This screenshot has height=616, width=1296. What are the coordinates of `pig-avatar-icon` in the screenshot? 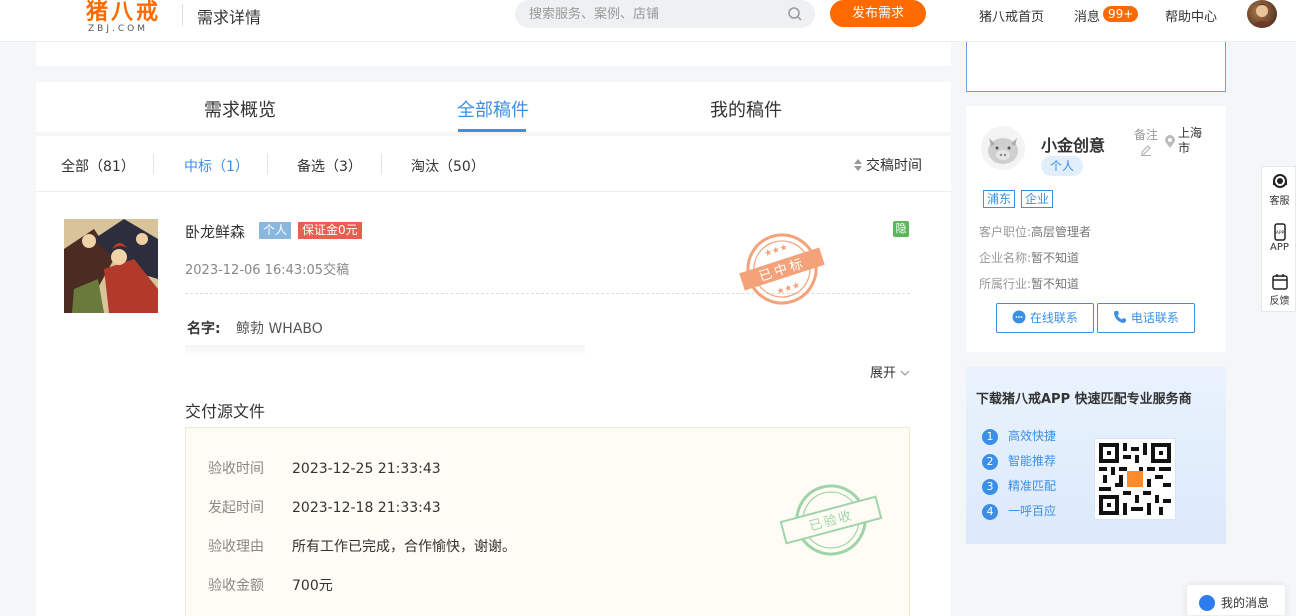 It's located at (1003, 148).